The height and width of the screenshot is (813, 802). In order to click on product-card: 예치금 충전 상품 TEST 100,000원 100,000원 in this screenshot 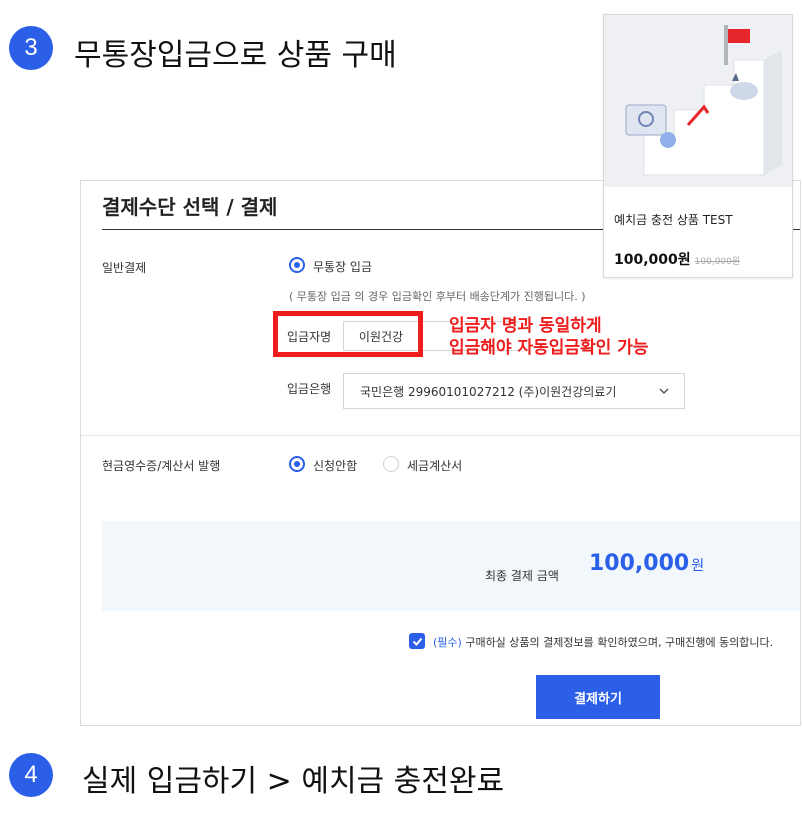, I will do `click(698, 146)`.